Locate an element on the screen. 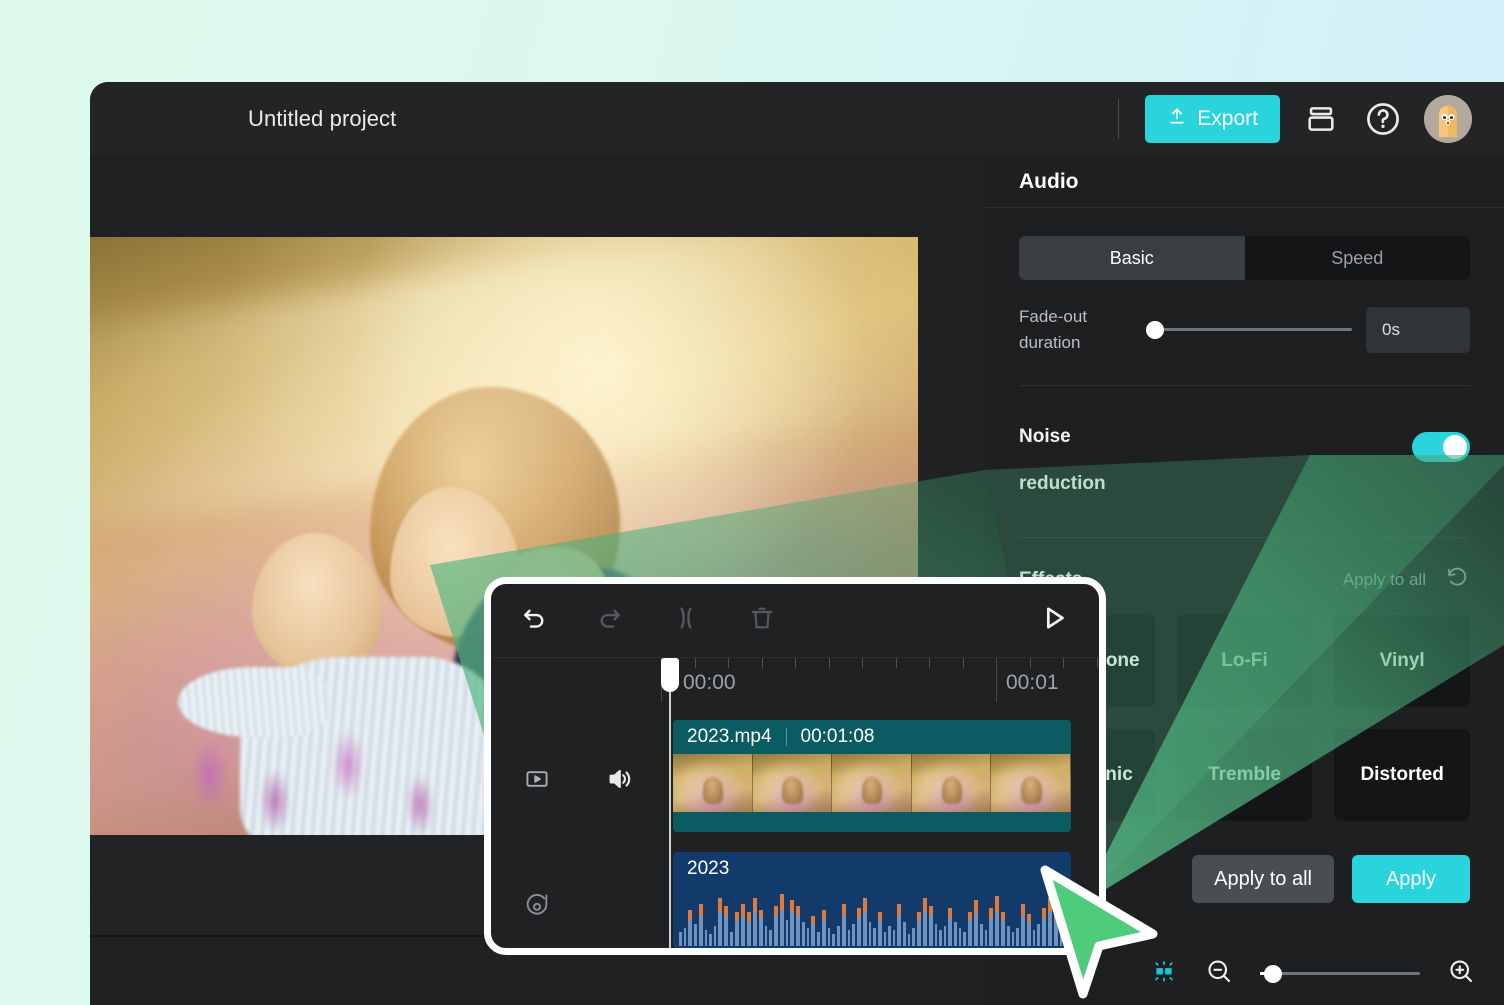  reset-icon is located at coordinates (1457, 579).